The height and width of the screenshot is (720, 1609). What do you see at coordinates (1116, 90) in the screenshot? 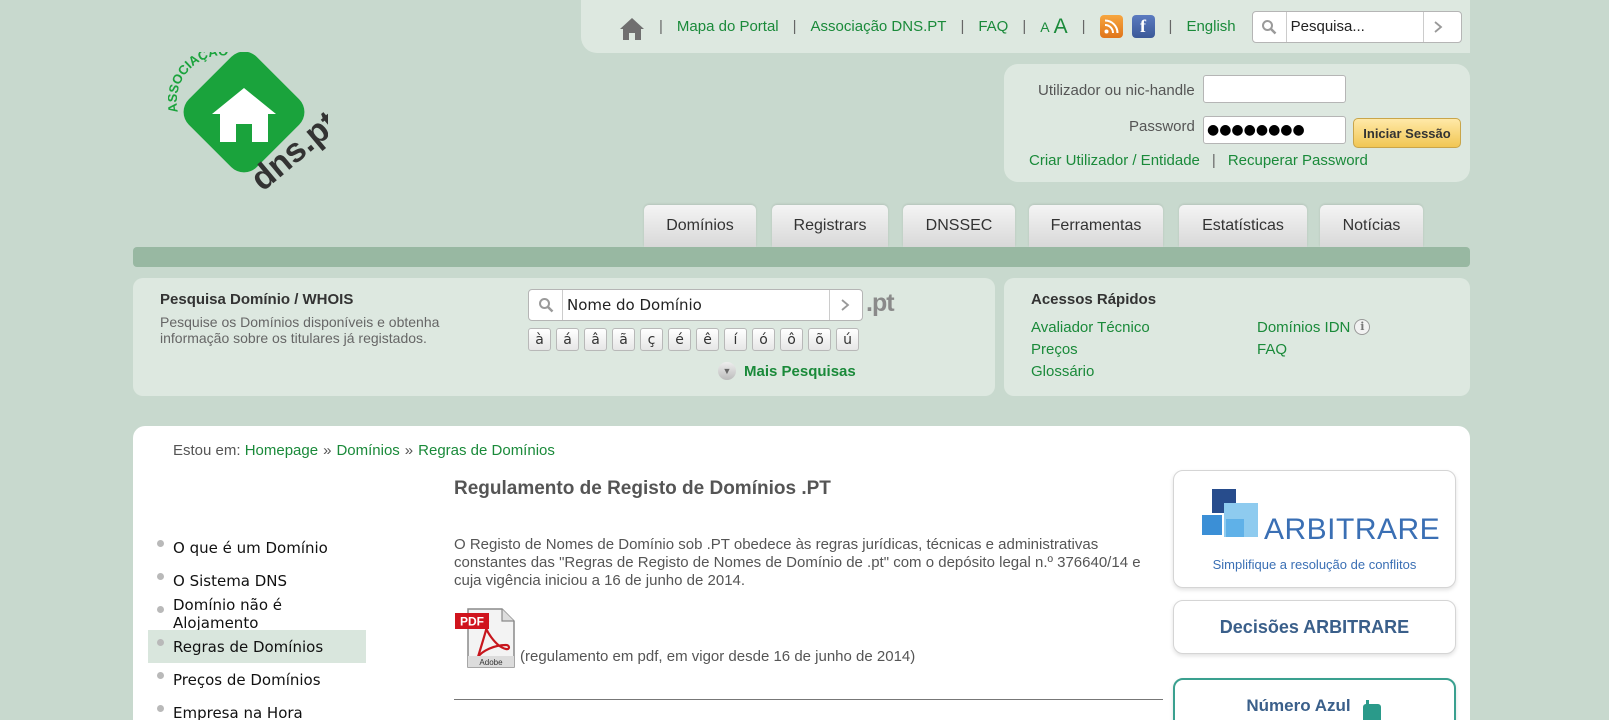
I see `username-label: Utilizador ou nic-handle` at bounding box center [1116, 90].